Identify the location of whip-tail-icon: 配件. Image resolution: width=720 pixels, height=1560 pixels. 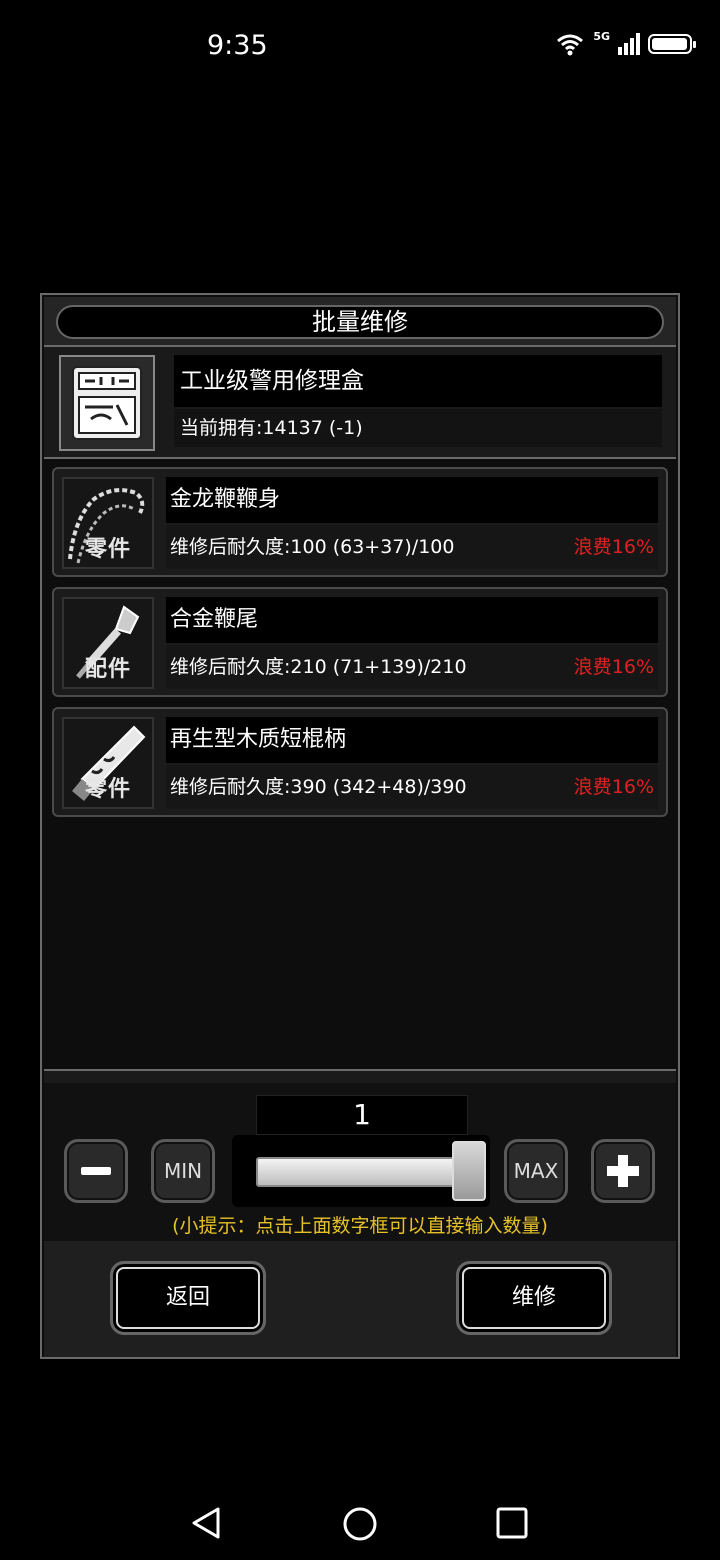
(108, 643).